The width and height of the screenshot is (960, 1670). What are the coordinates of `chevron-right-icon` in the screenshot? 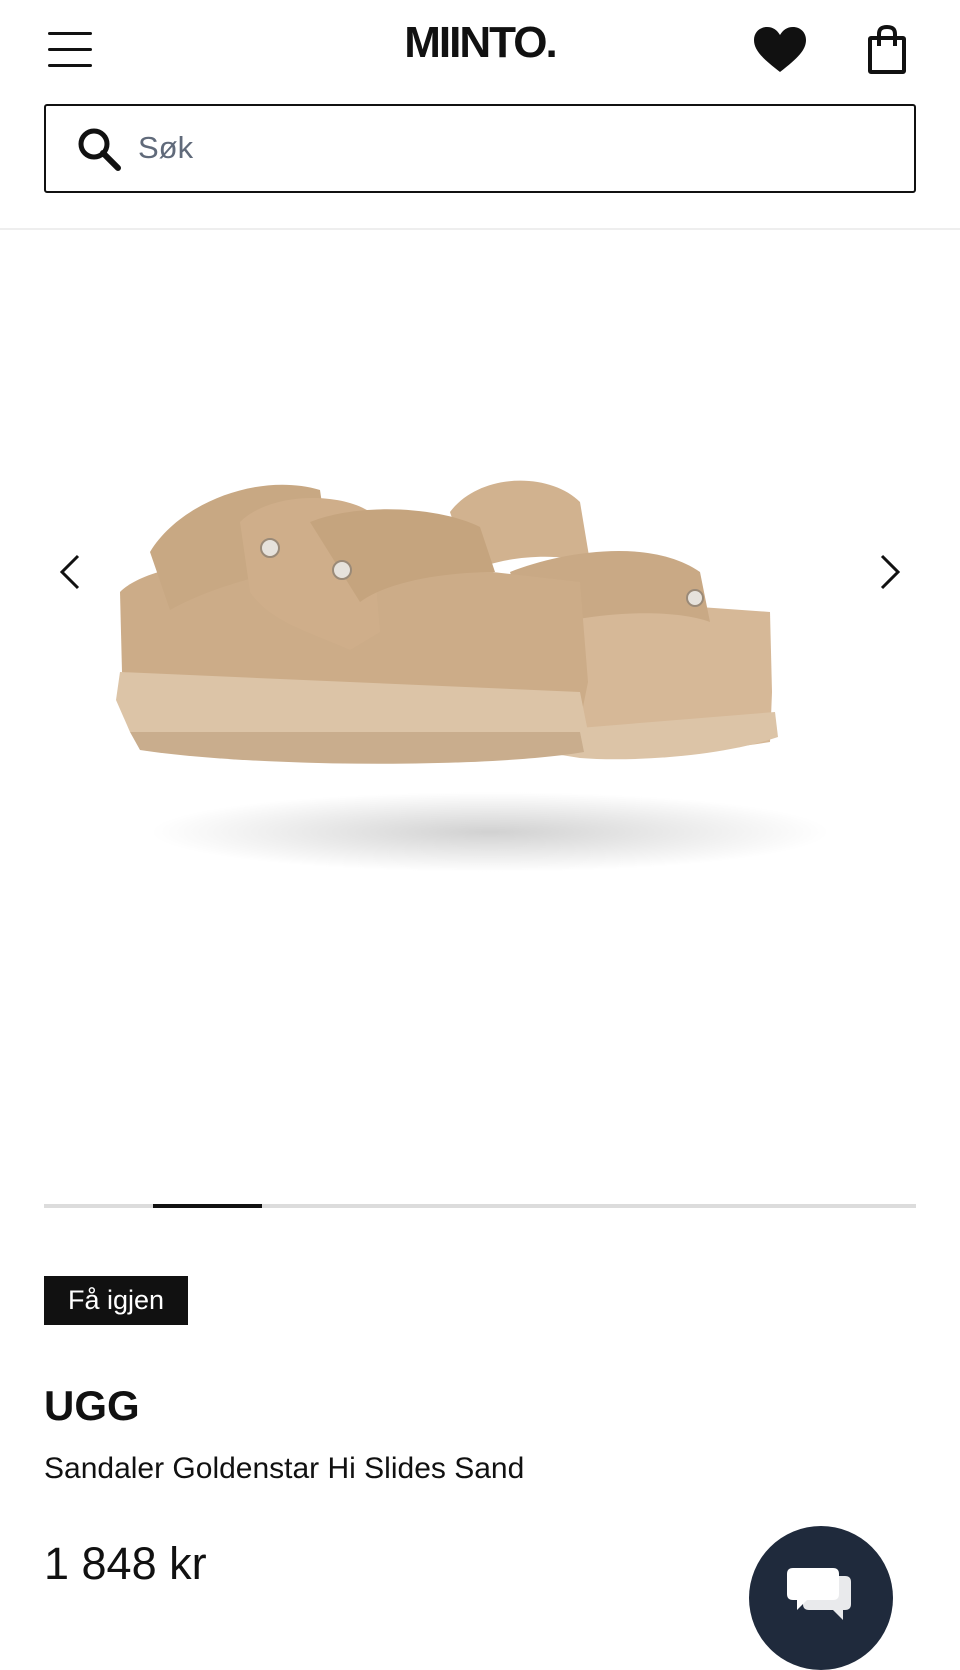 It's located at (890, 572).